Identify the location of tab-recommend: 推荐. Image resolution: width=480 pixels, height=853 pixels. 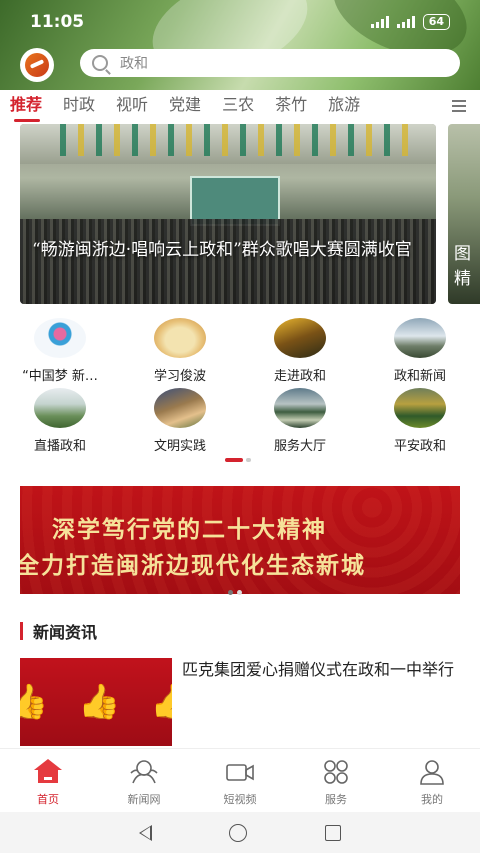
(26, 107).